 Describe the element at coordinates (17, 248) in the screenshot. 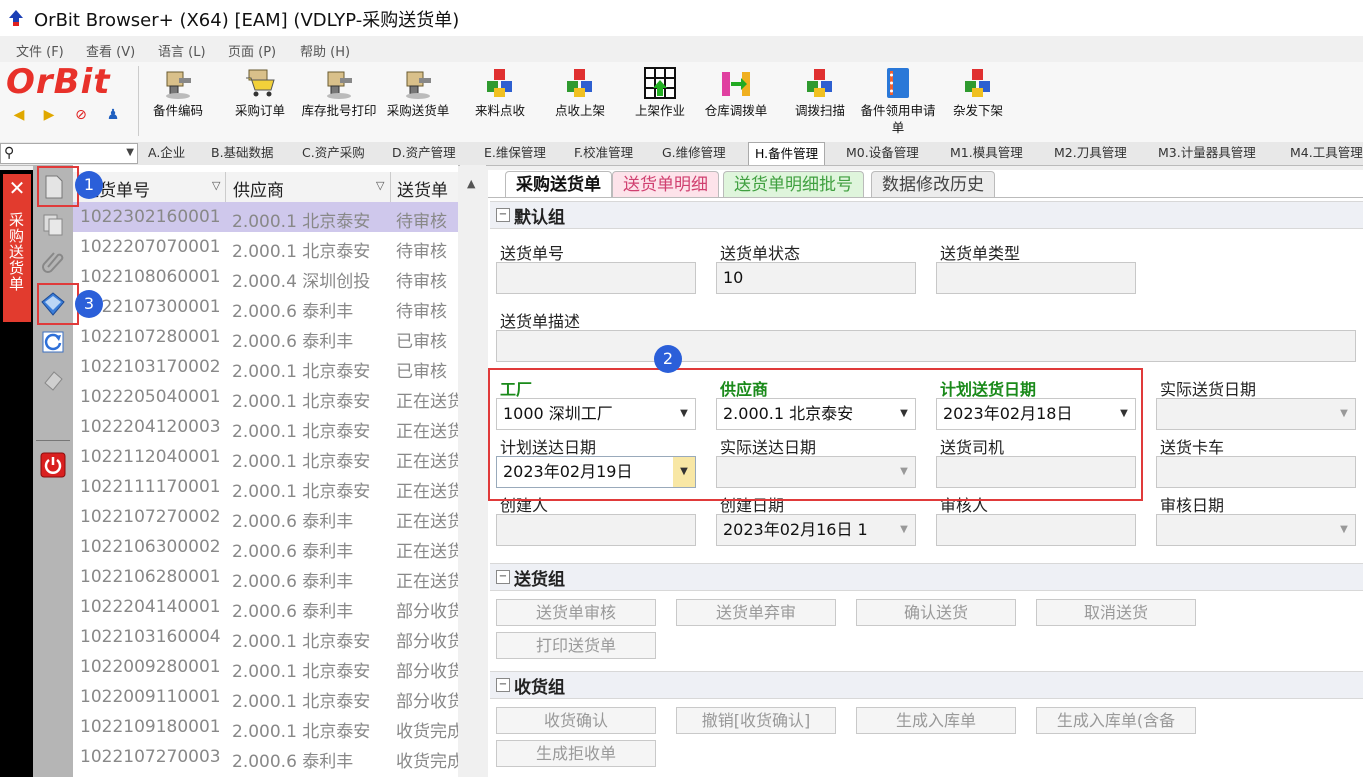

I see `side-tab-purchase-delivery: ✕ 采购送货单` at that location.